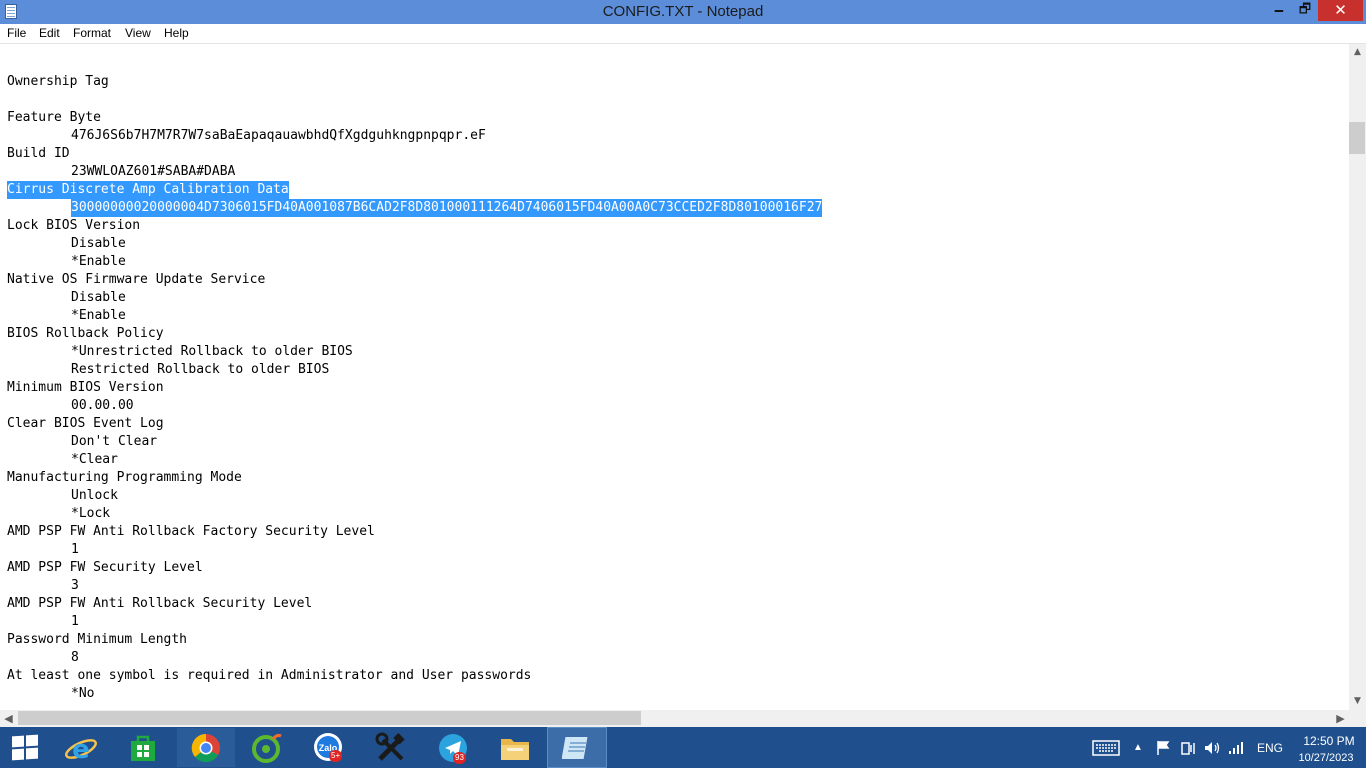 Image resolution: width=1366 pixels, height=768 pixels. Describe the element at coordinates (58, 81) in the screenshot. I see `text-line: Ownership Tag` at that location.